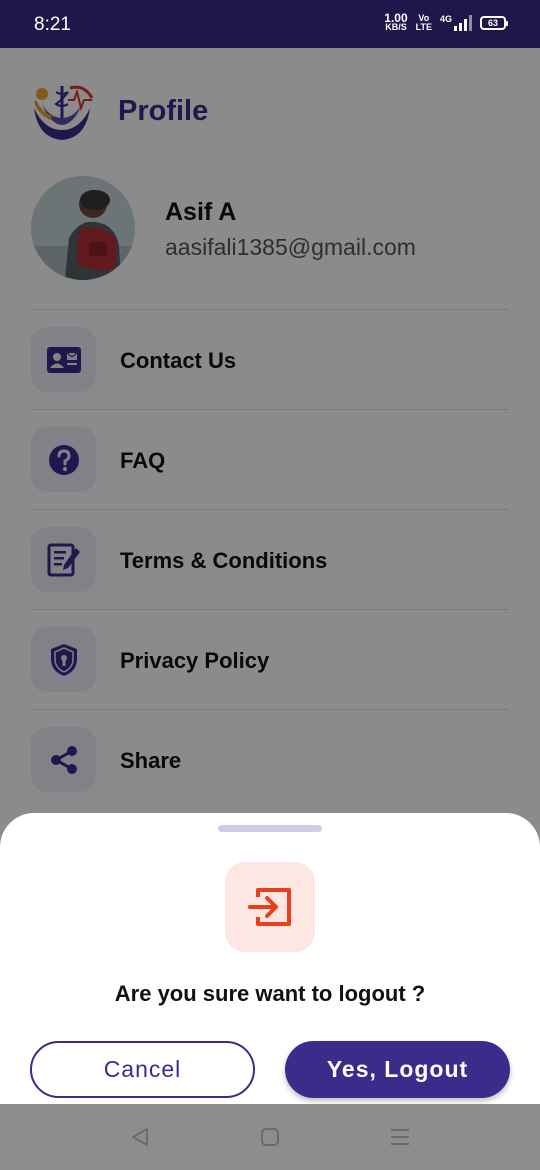 Image resolution: width=540 pixels, height=1170 pixels. I want to click on battery-icon: 63, so click(494, 23).